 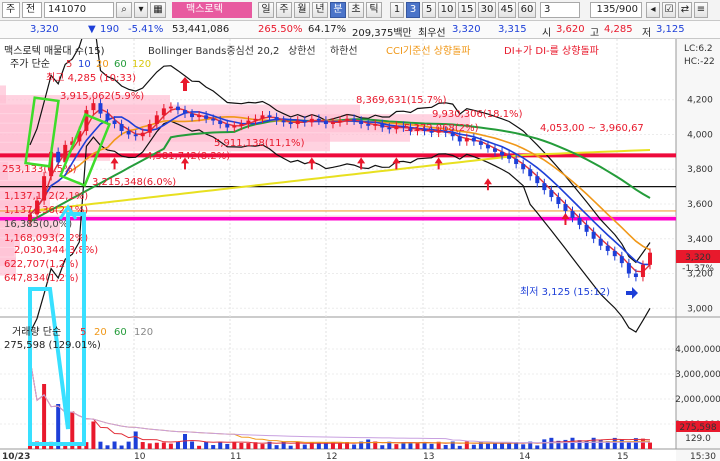 What do you see at coordinates (669, 10) in the screenshot?
I see `checkbox-icon: ☑` at bounding box center [669, 10].